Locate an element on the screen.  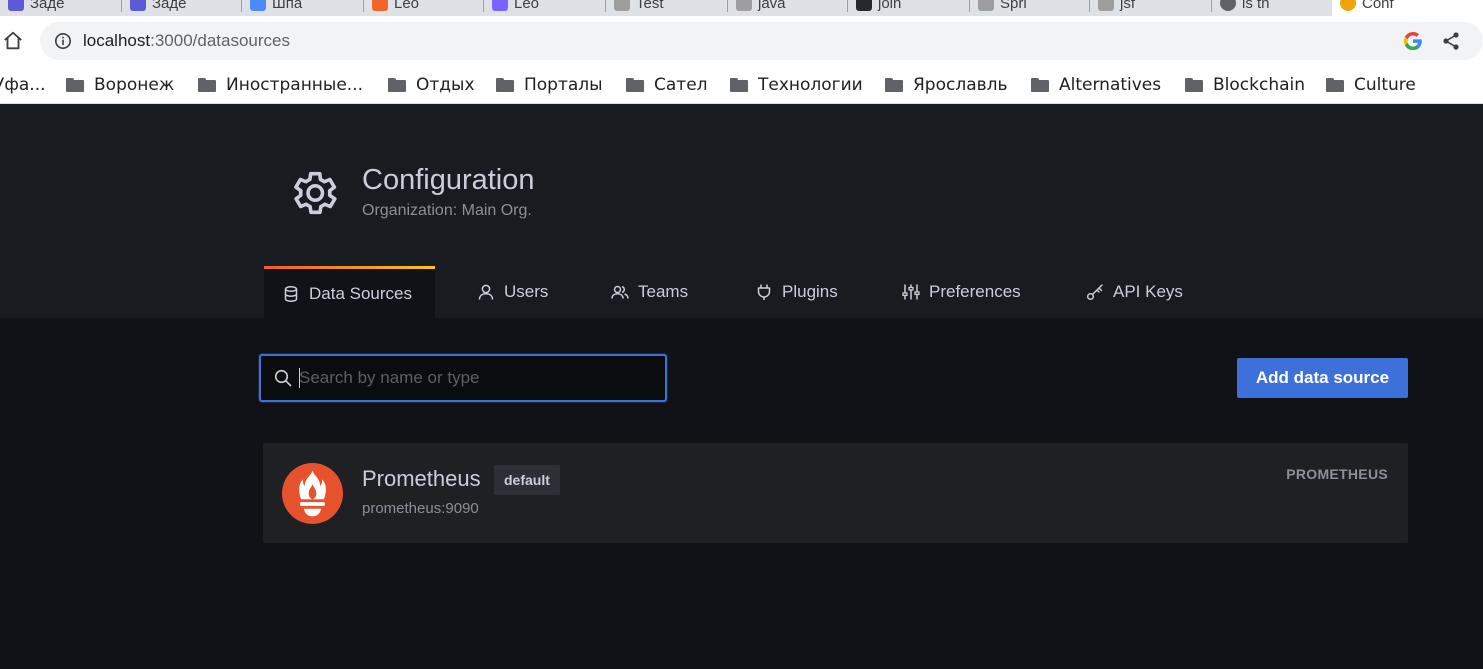
plug-icon is located at coordinates (764, 292).